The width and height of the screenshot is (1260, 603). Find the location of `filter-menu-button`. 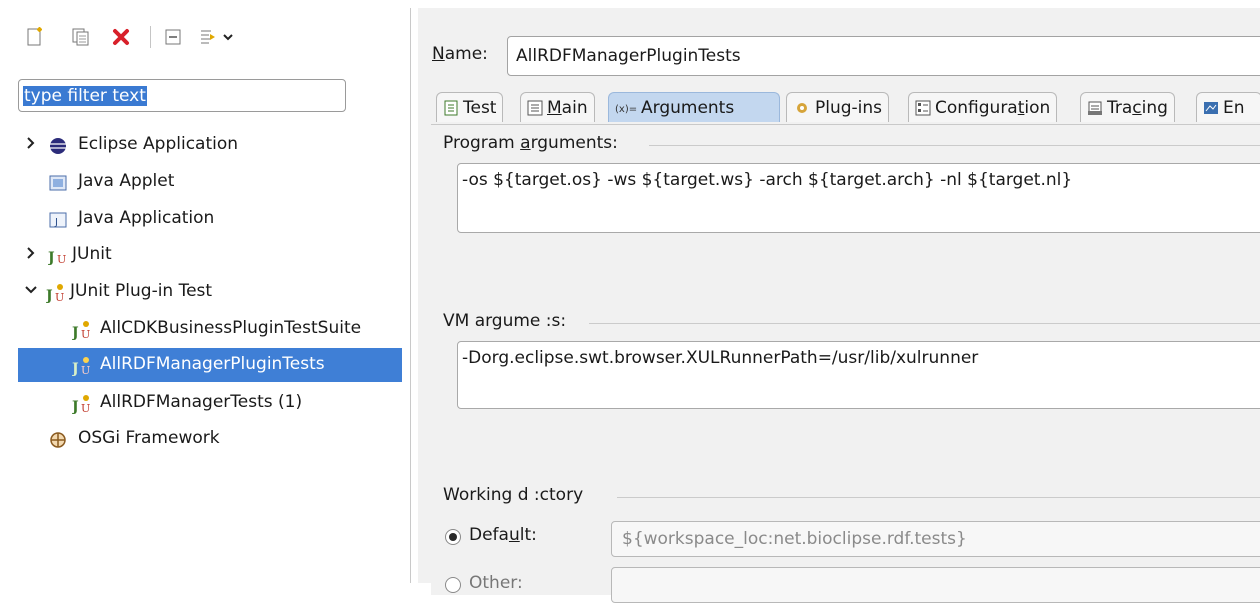

filter-menu-button is located at coordinates (218, 37).